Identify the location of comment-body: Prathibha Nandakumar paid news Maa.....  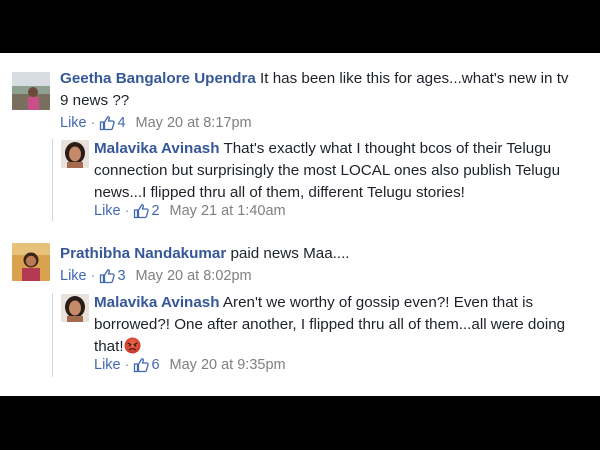
(320, 254).